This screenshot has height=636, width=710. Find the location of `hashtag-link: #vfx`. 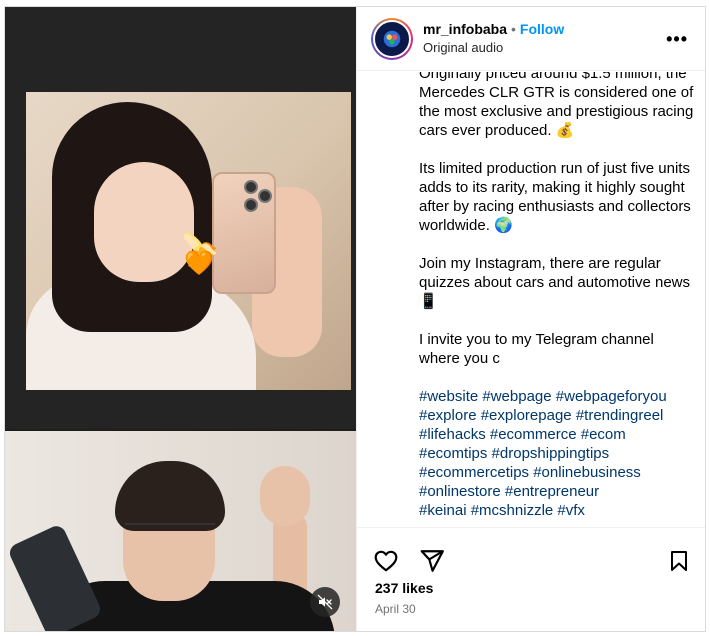

hashtag-link: #vfx is located at coordinates (571, 510).